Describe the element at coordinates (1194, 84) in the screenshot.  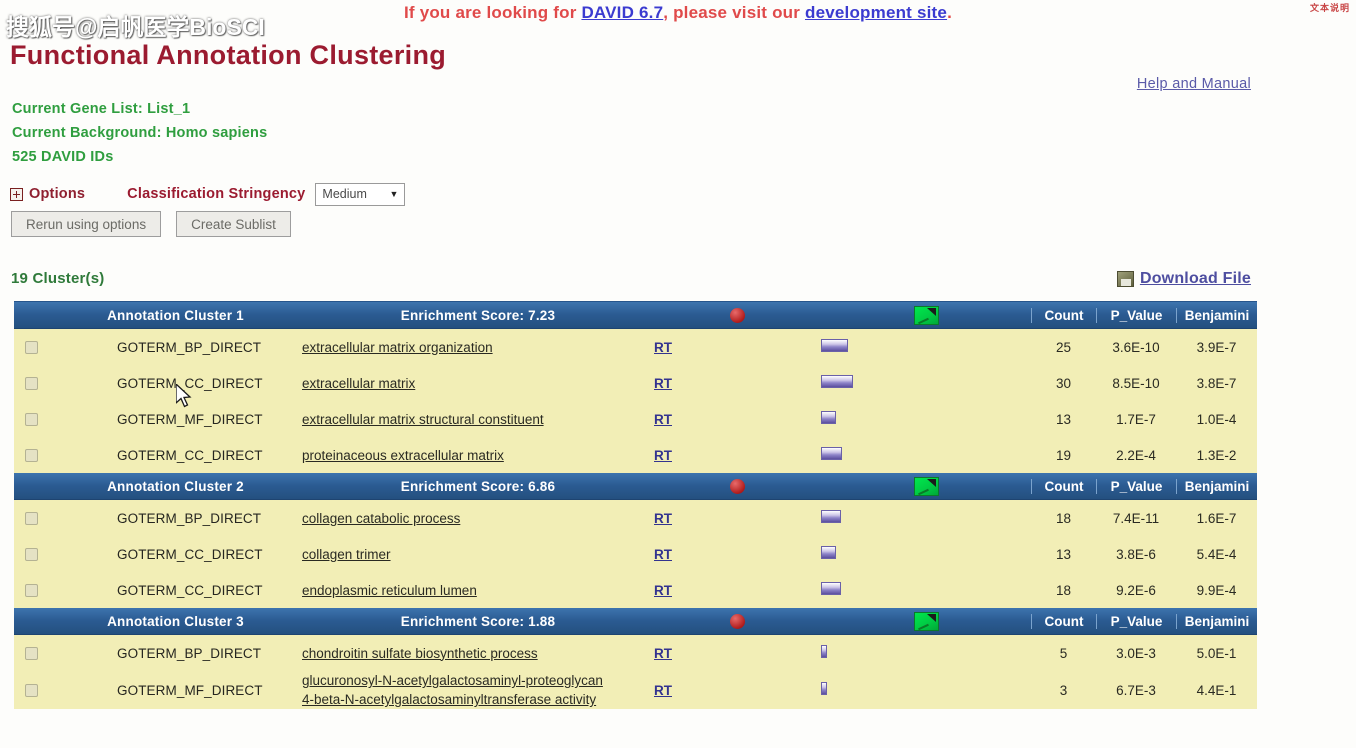
I see `help-and-manual-link: Help and Manual` at that location.